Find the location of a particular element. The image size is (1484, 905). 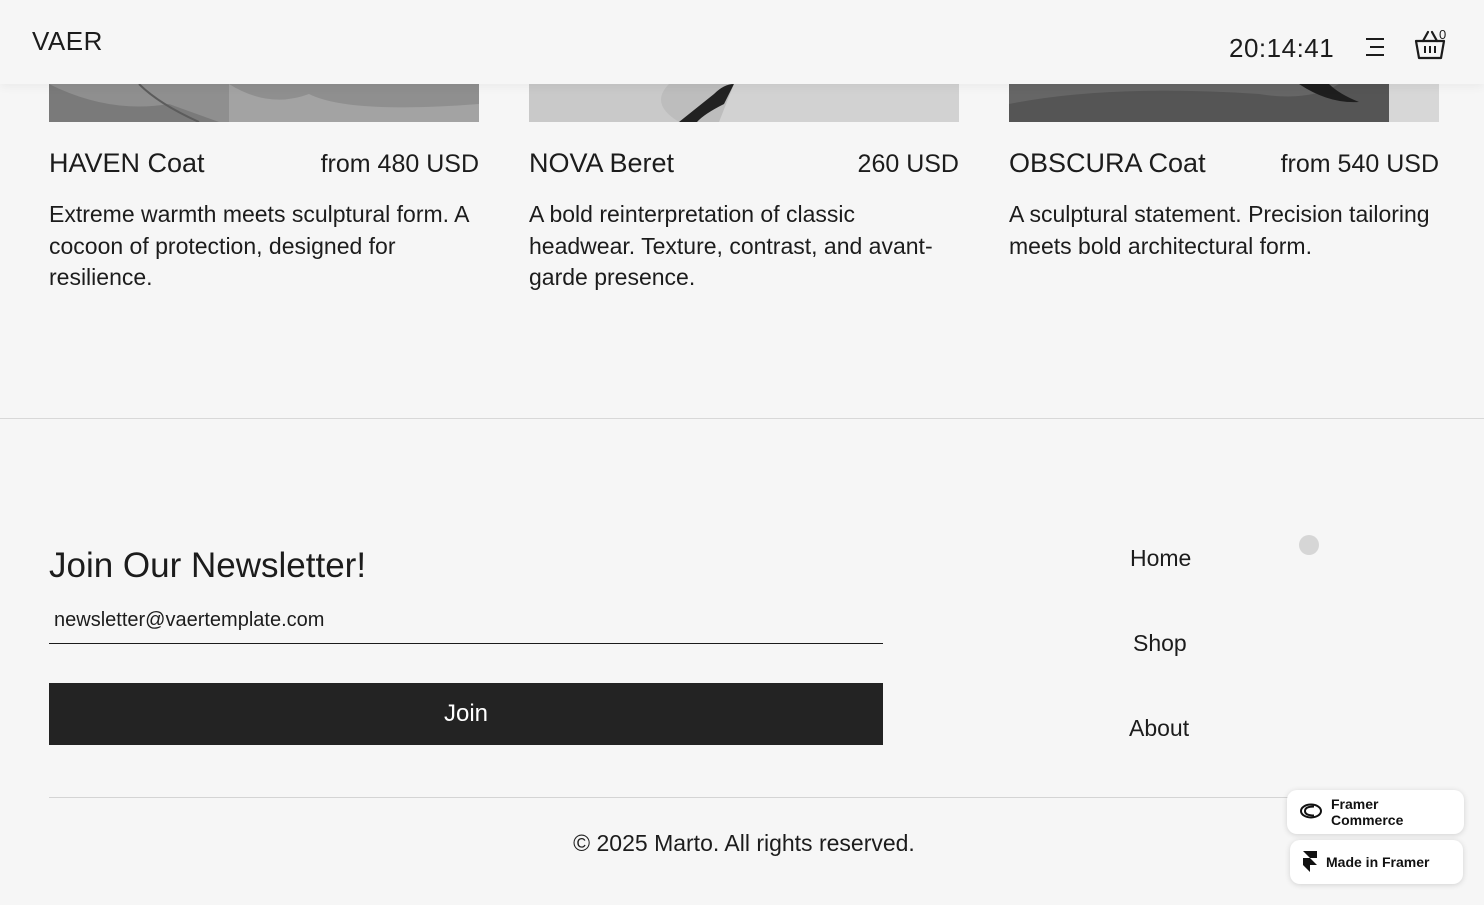

join-button: Join is located at coordinates (466, 714).